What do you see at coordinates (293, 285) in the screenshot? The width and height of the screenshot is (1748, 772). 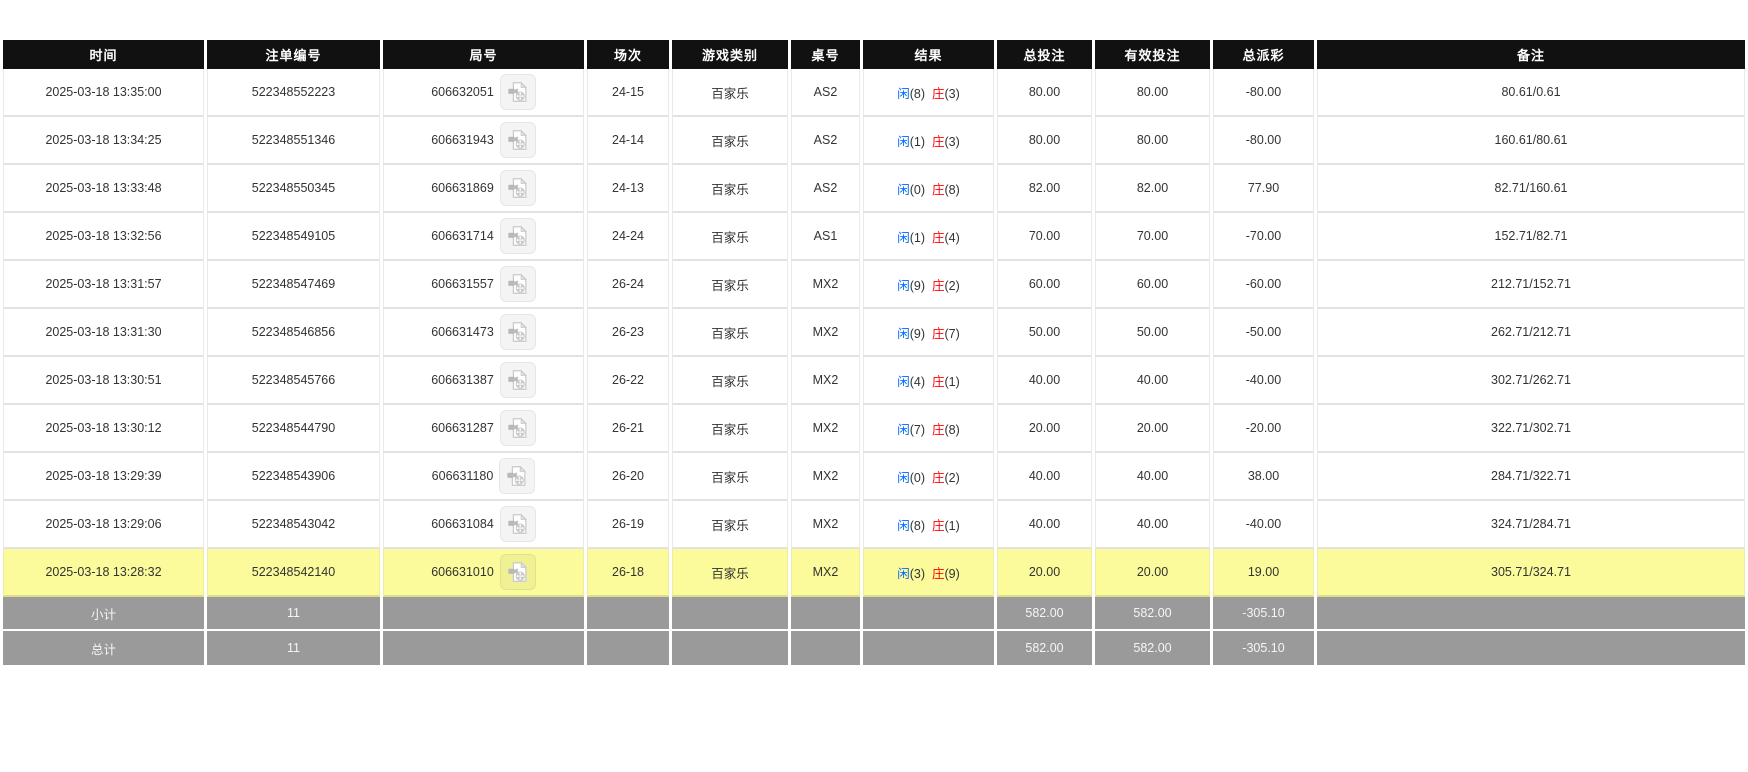 I see `cell-bet-id: 522348547469` at bounding box center [293, 285].